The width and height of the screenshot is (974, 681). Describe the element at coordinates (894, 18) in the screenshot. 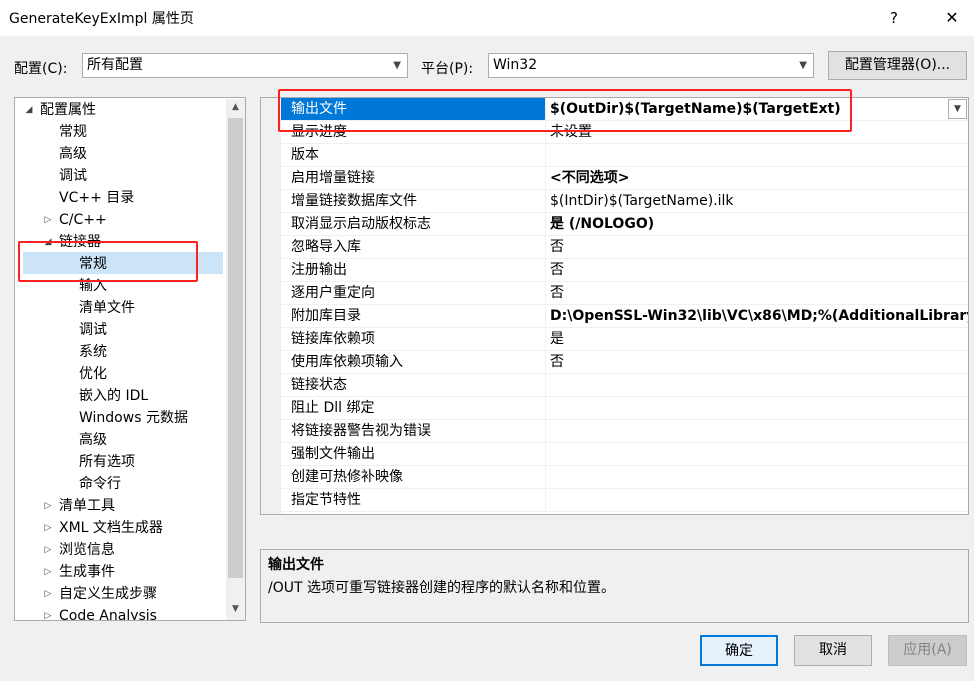

I see `help-button: ?` at that location.